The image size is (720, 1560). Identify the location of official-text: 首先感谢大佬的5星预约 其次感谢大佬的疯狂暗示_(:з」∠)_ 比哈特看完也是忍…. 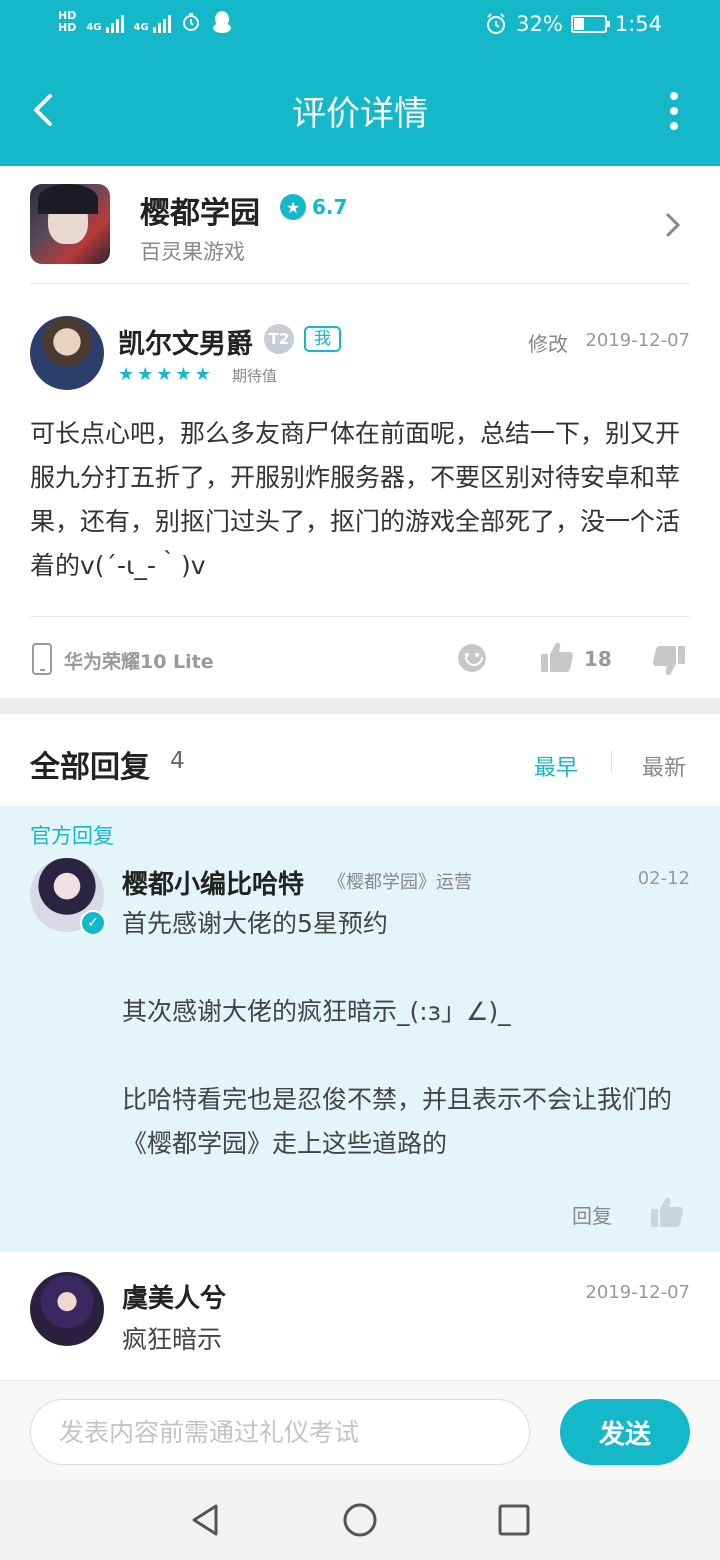
(397, 1033).